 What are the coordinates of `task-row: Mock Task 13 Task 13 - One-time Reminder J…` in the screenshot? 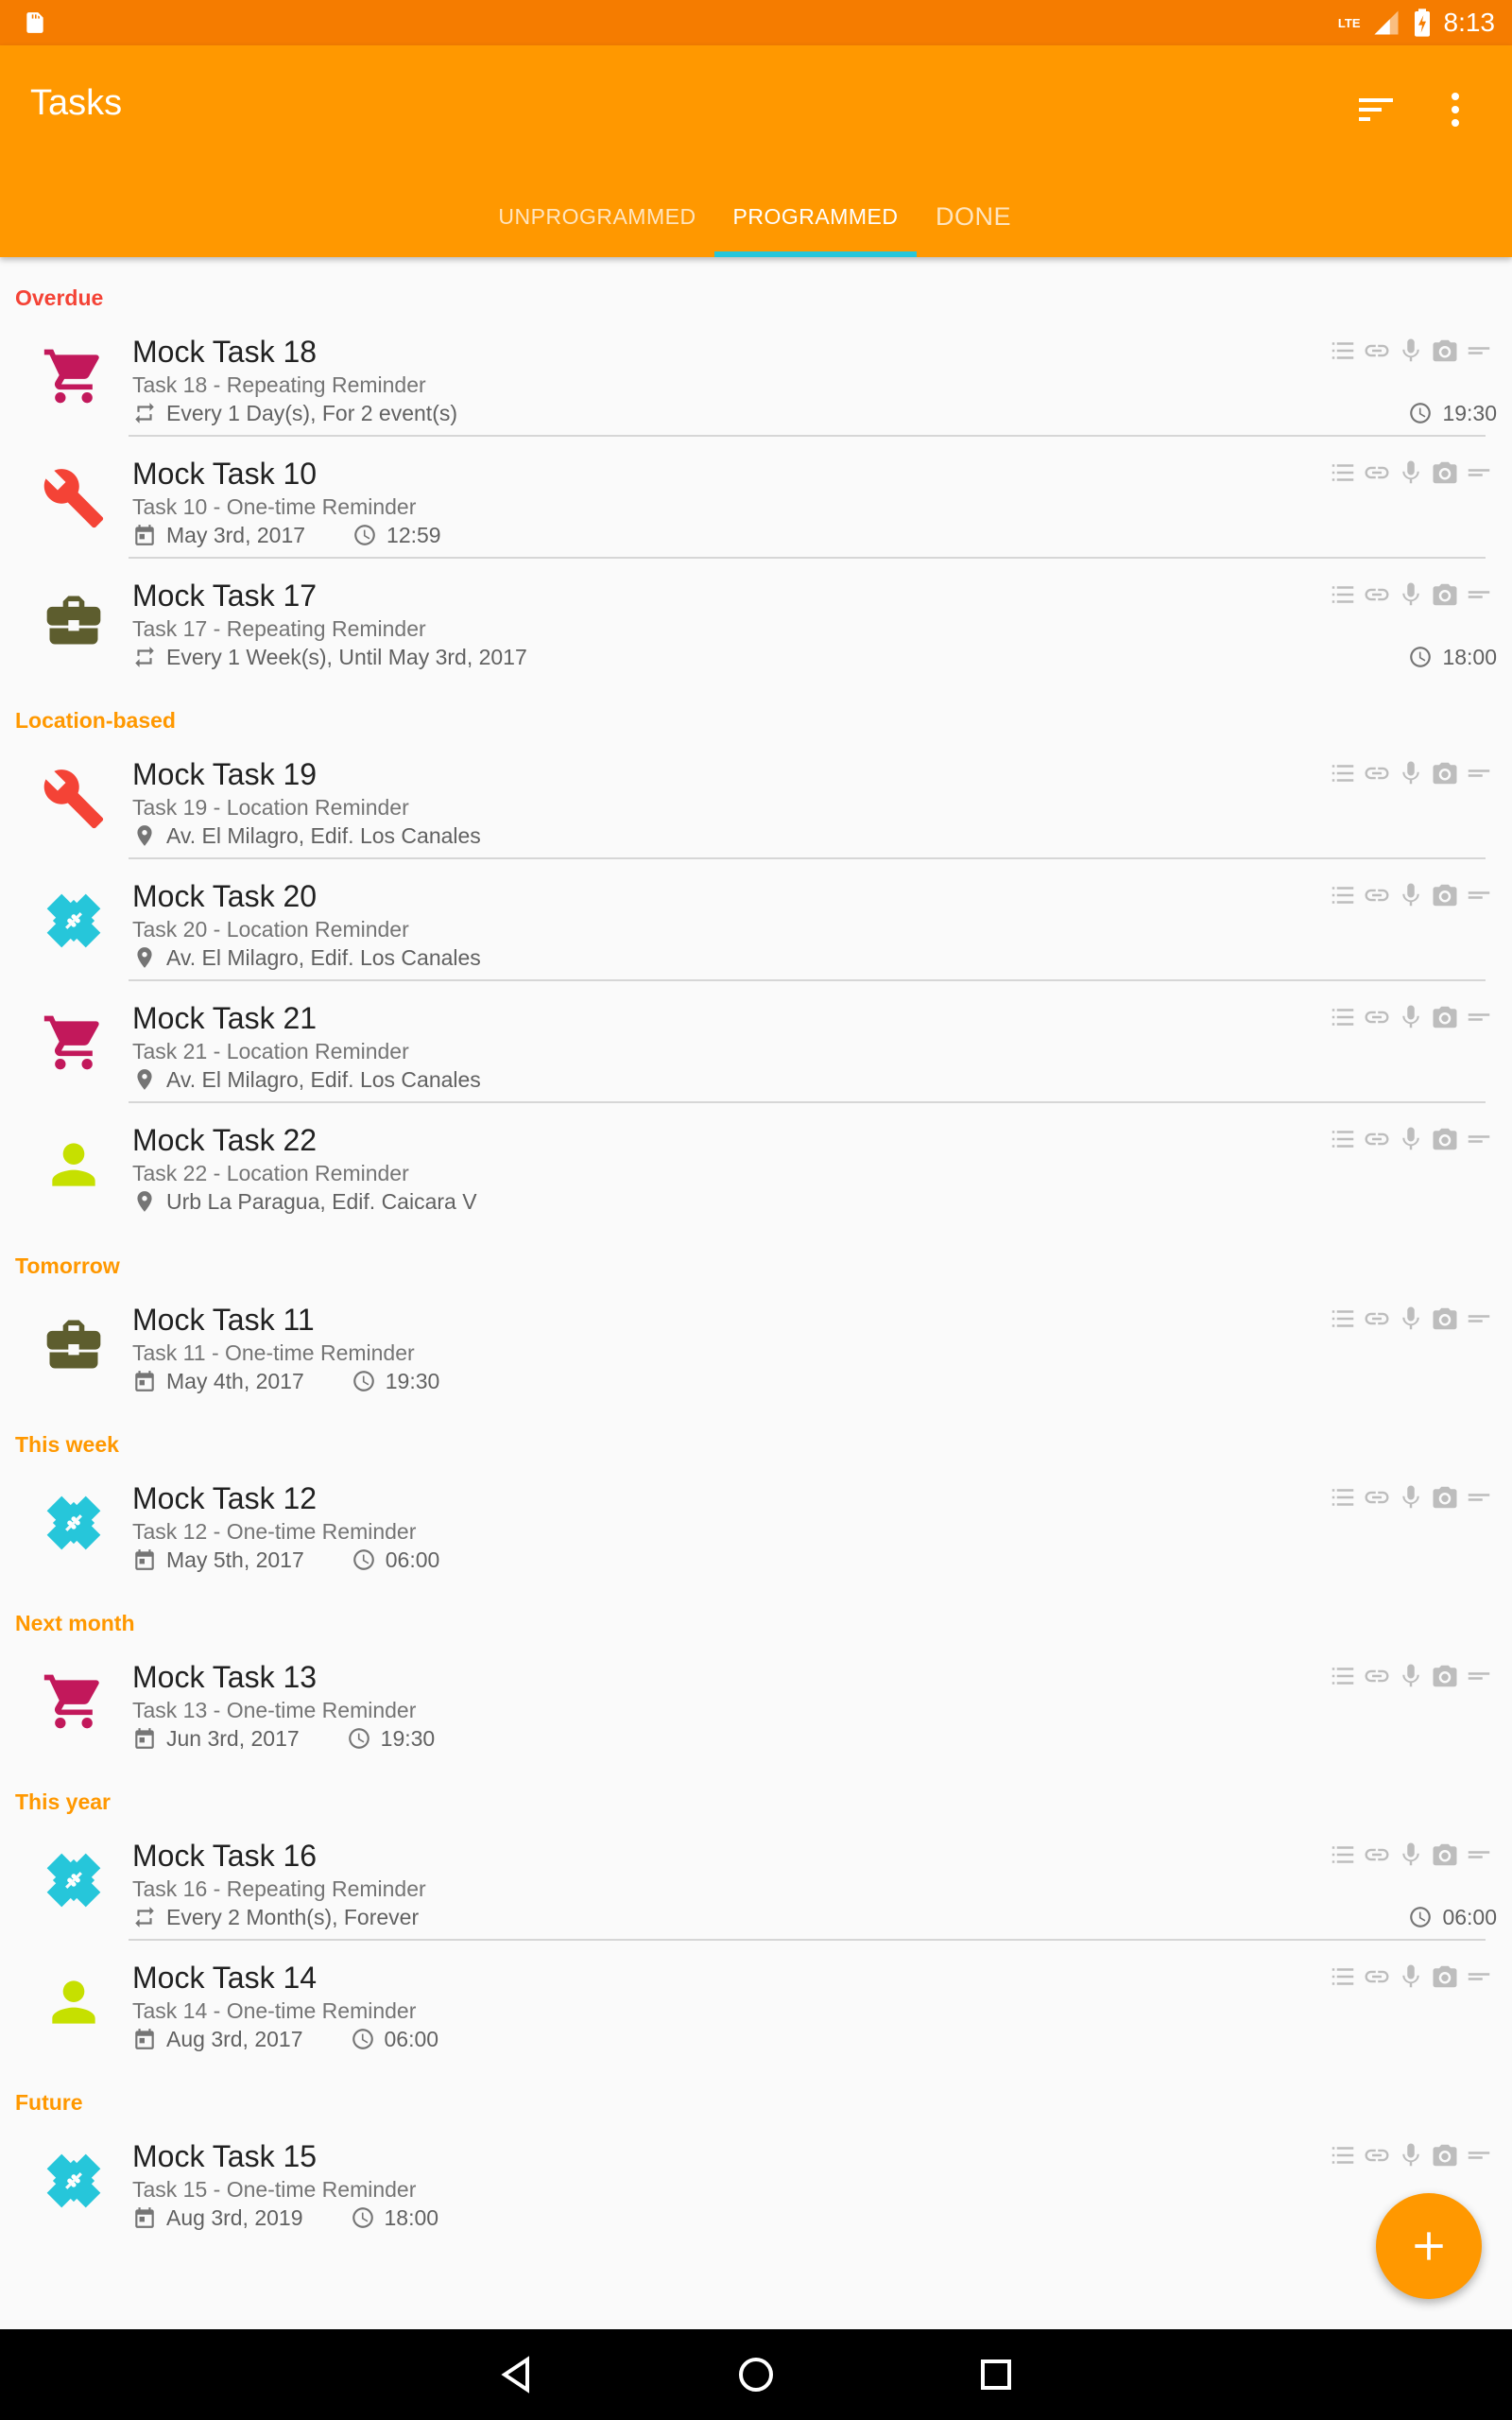 It's located at (756, 1701).